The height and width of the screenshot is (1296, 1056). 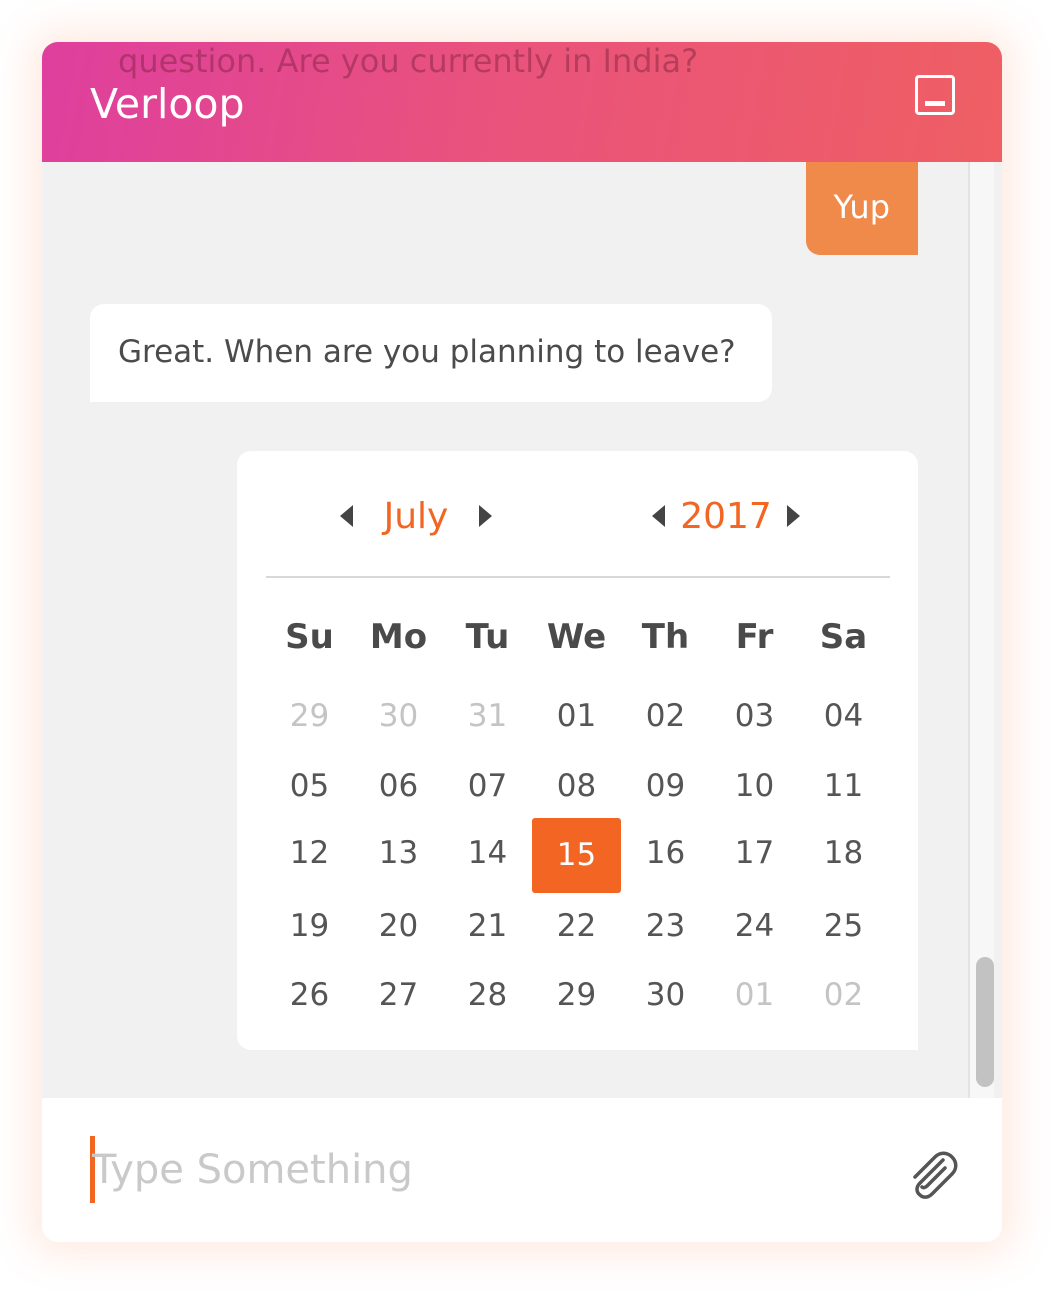 I want to click on calendar-week: 05 06 07 08 09 10 11, so click(x=577, y=786).